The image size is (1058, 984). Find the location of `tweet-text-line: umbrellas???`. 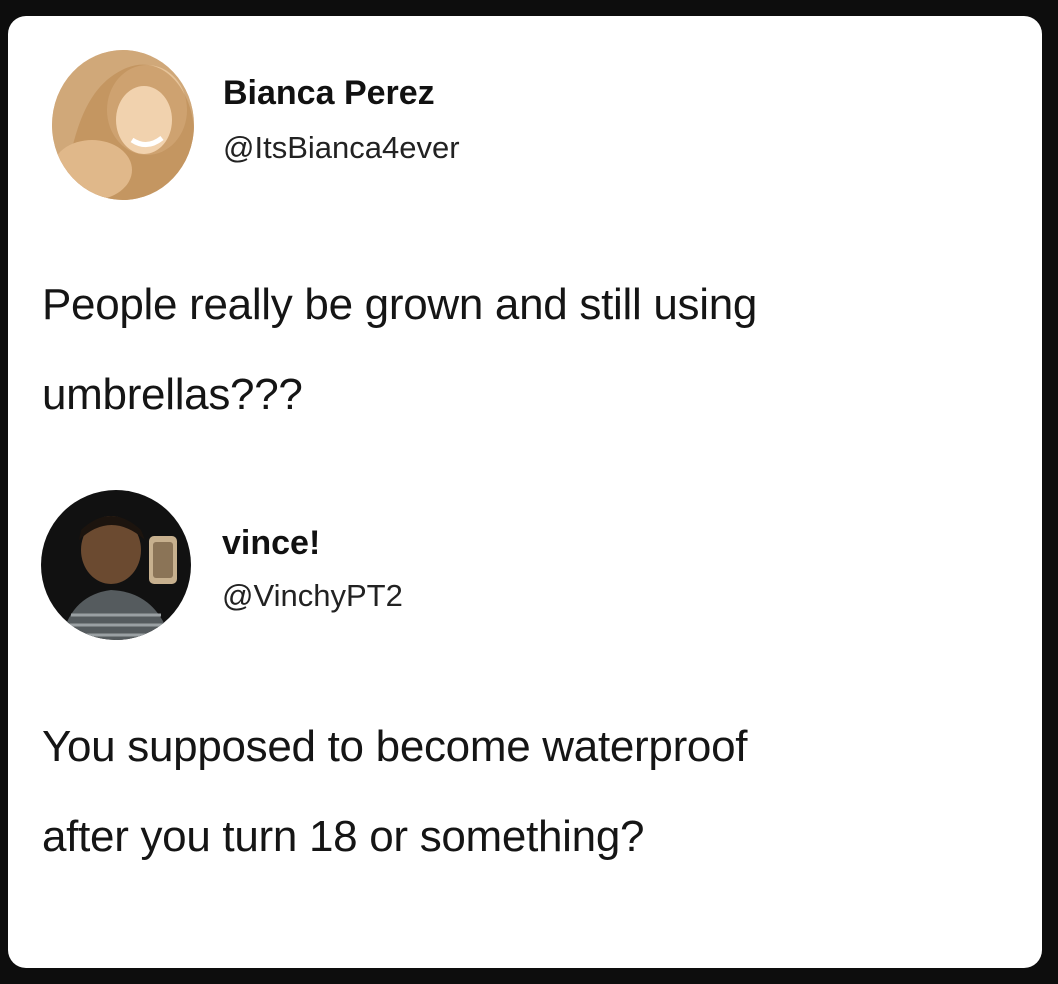

tweet-text-line: umbrellas??? is located at coordinates (172, 394).